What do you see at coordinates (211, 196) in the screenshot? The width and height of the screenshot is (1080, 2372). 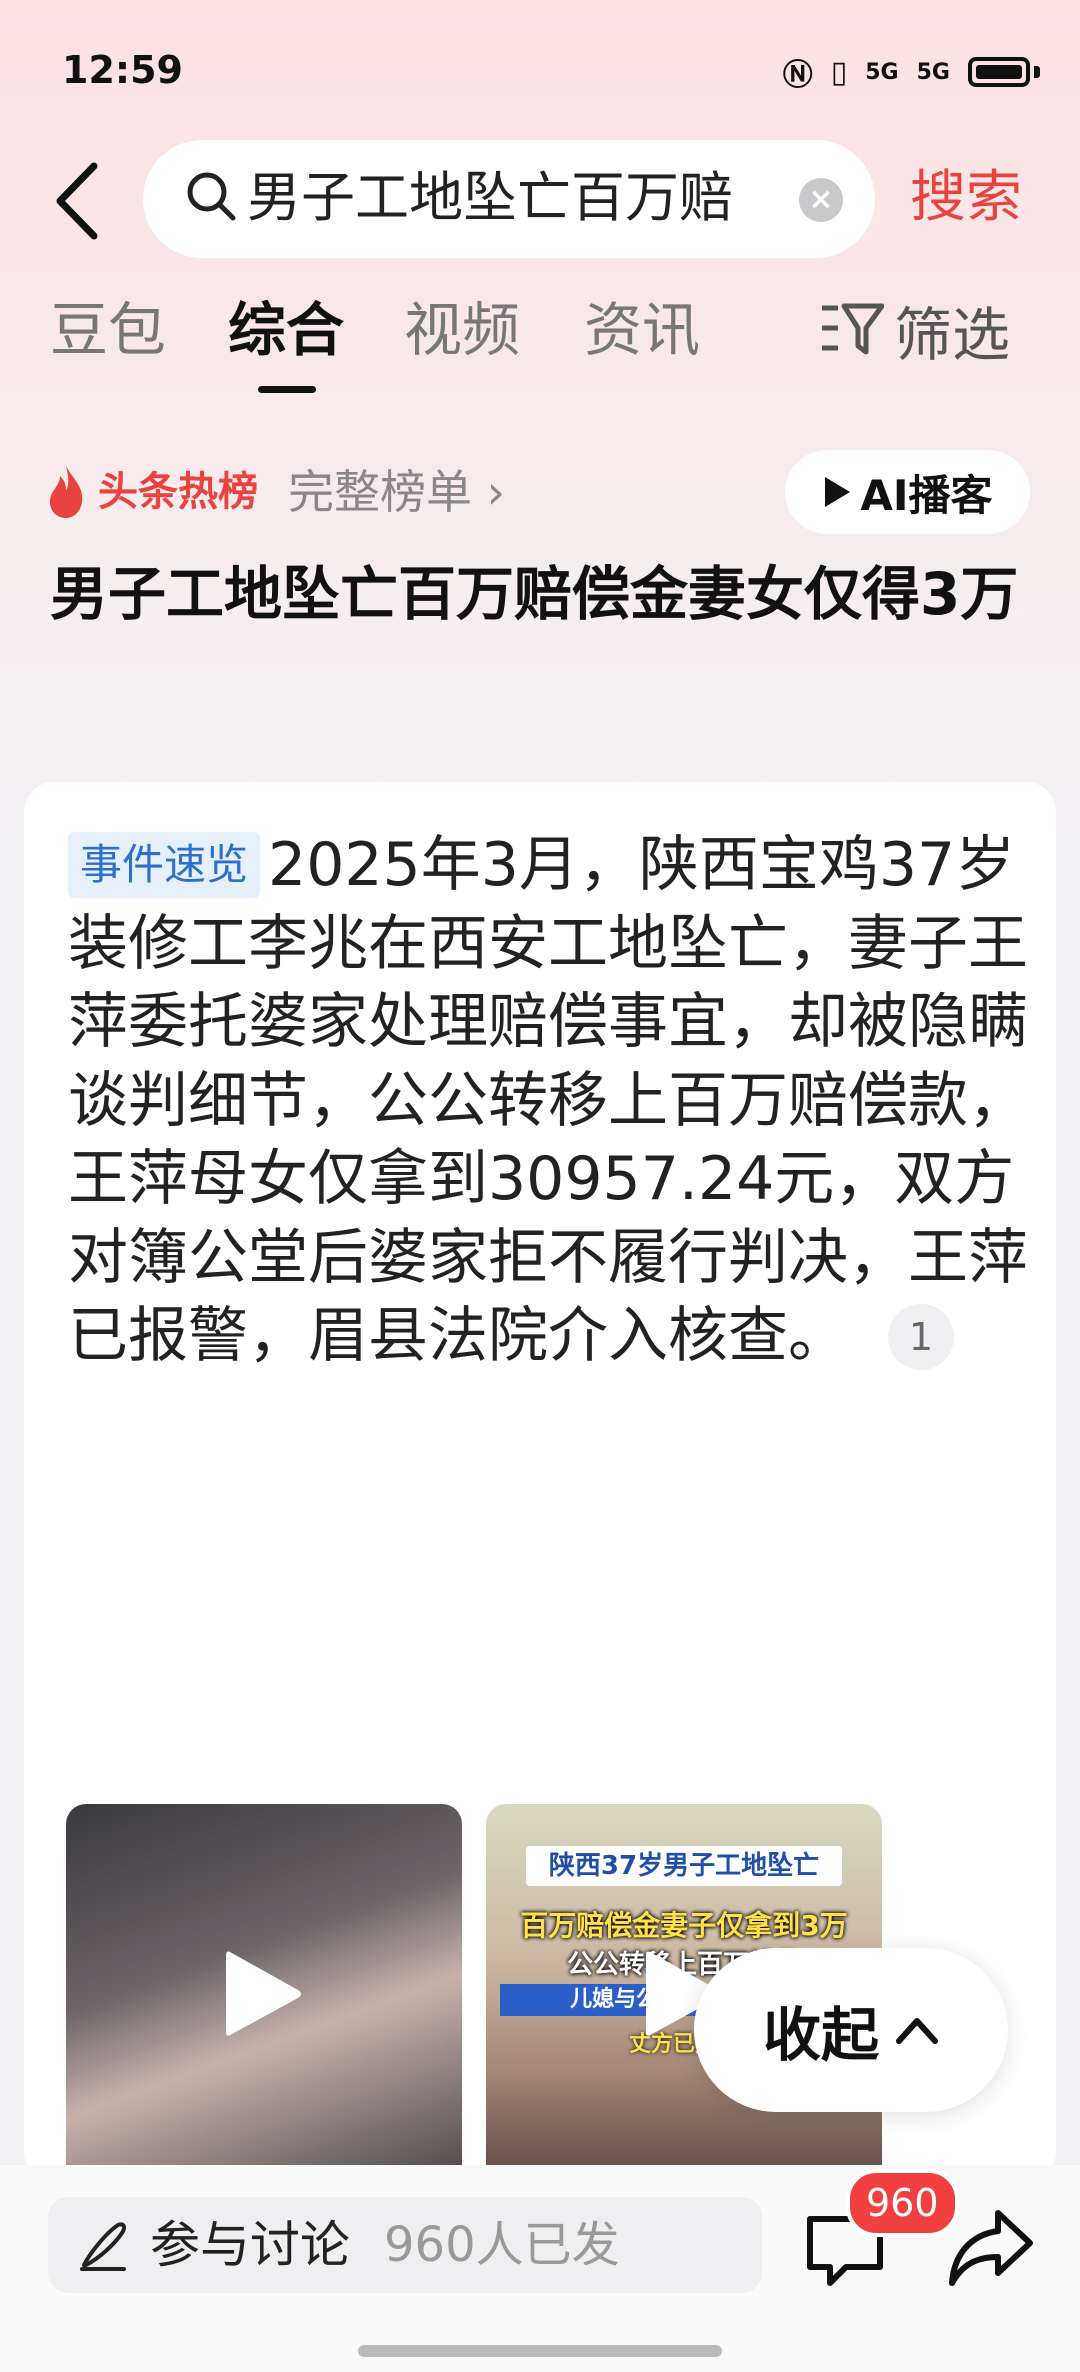 I see `search-icon` at bounding box center [211, 196].